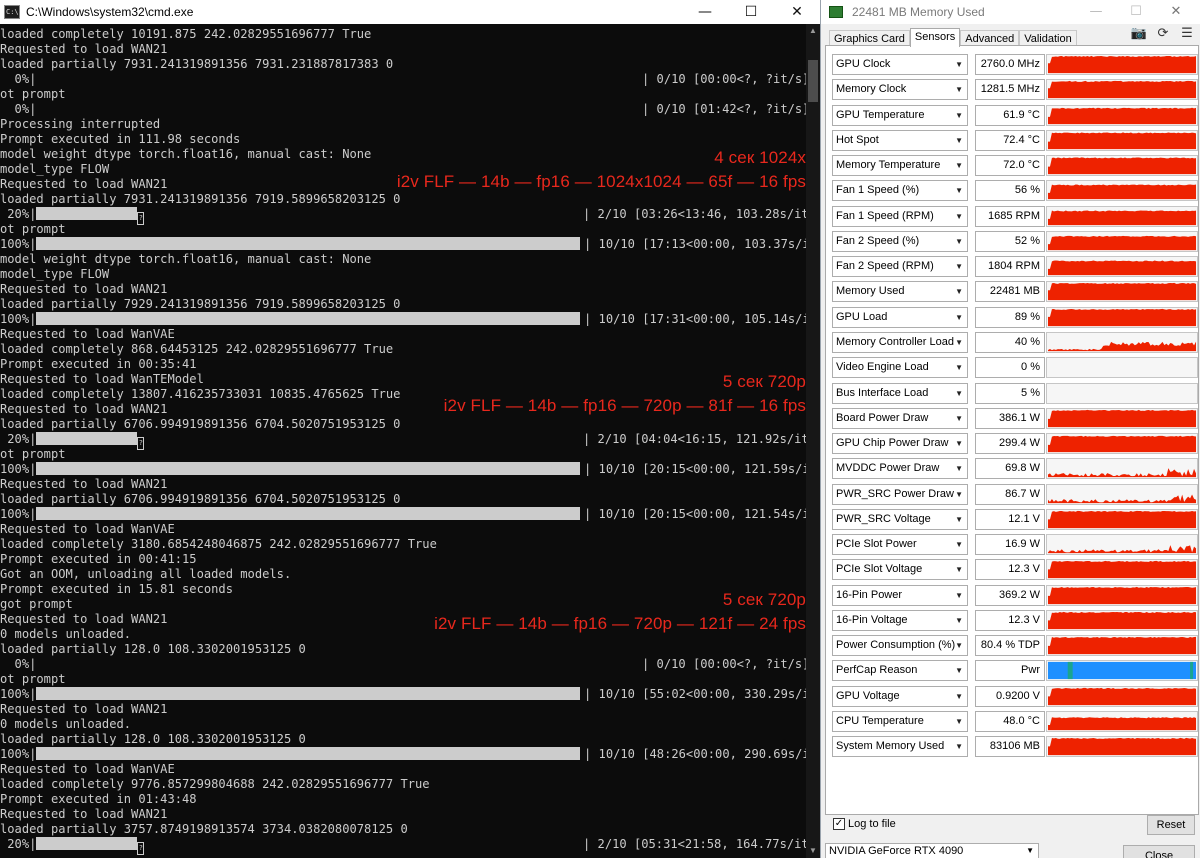 The width and height of the screenshot is (1200, 858). What do you see at coordinates (900, 469) in the screenshot?
I see `sensor-name-dropdown: MVDDC Power Draw ▼` at bounding box center [900, 469].